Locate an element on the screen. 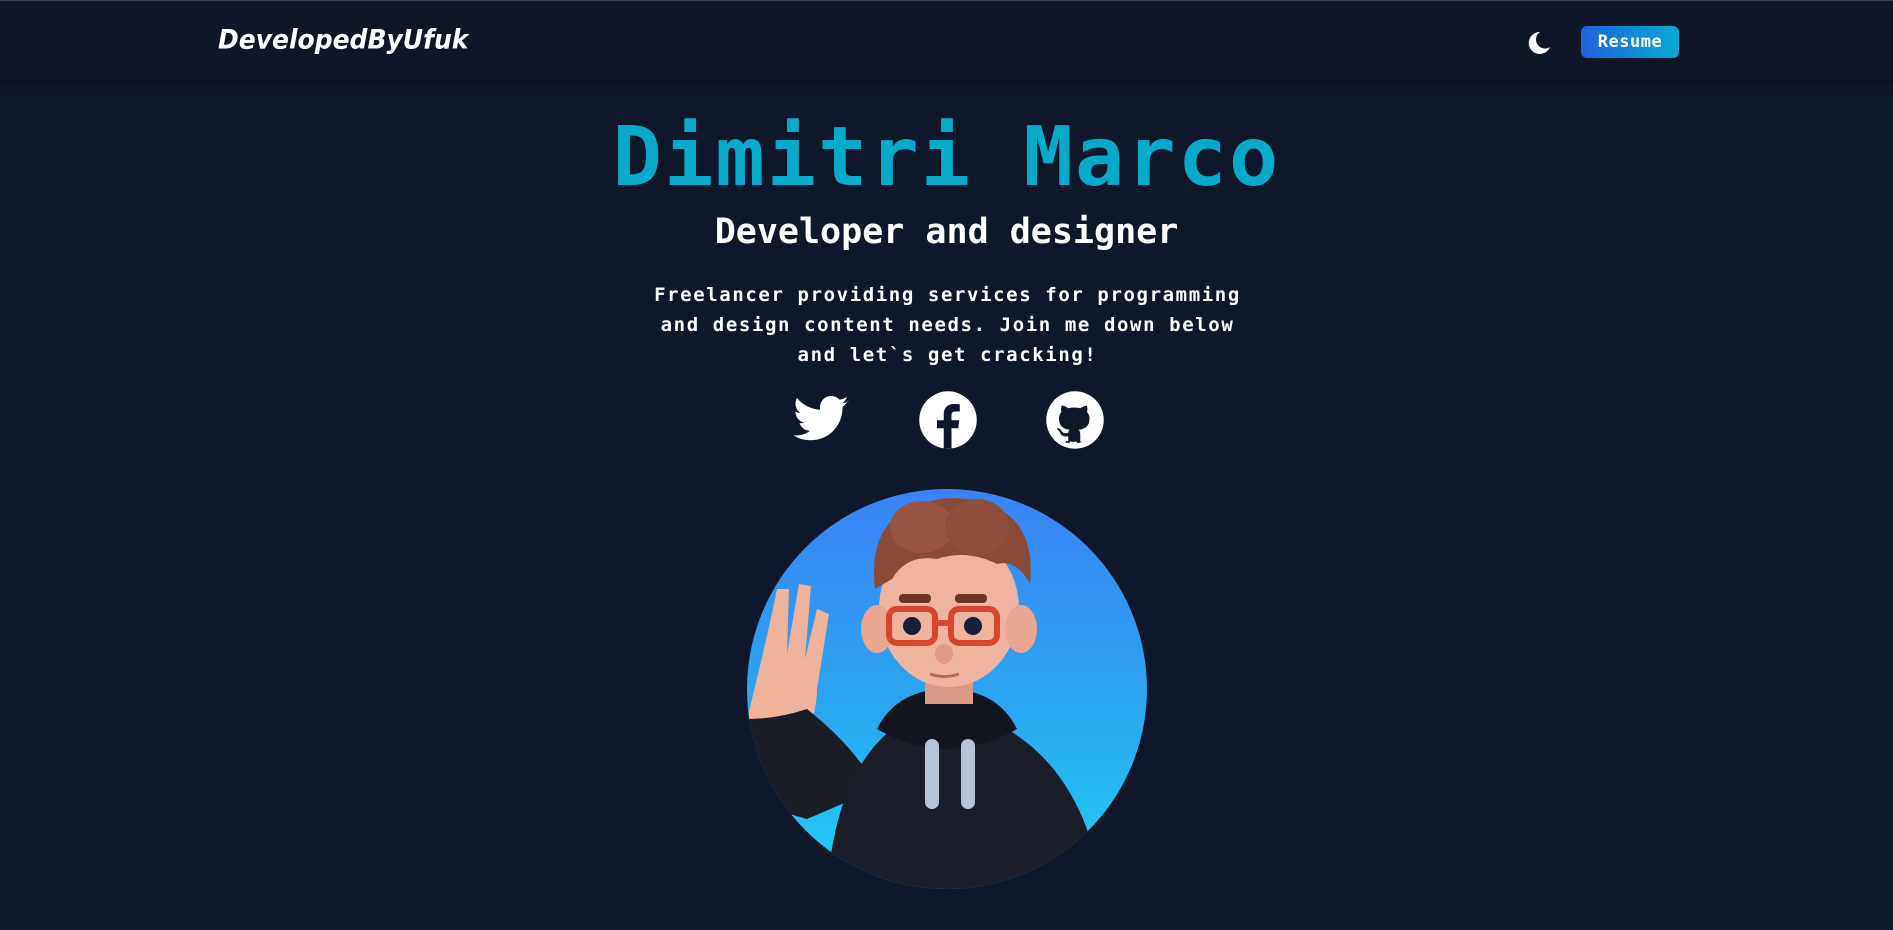 The height and width of the screenshot is (930, 1893). github-icon is located at coordinates (1075, 420).